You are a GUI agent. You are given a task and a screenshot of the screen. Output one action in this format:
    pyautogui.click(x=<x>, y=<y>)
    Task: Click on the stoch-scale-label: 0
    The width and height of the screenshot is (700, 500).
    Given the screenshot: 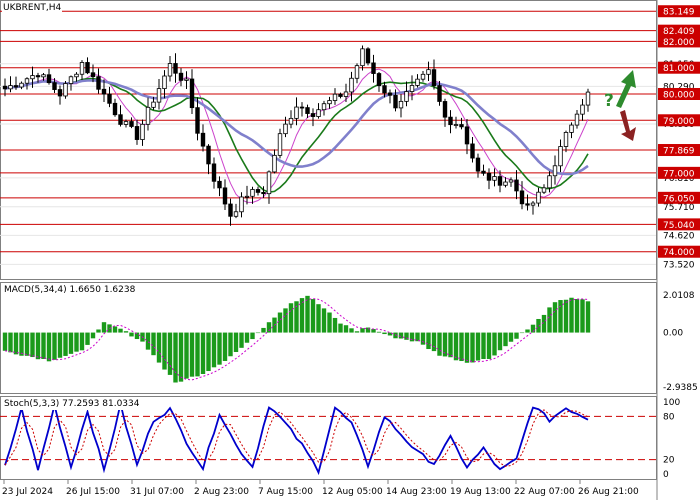 What is the action you would take?
    pyautogui.click(x=666, y=475)
    